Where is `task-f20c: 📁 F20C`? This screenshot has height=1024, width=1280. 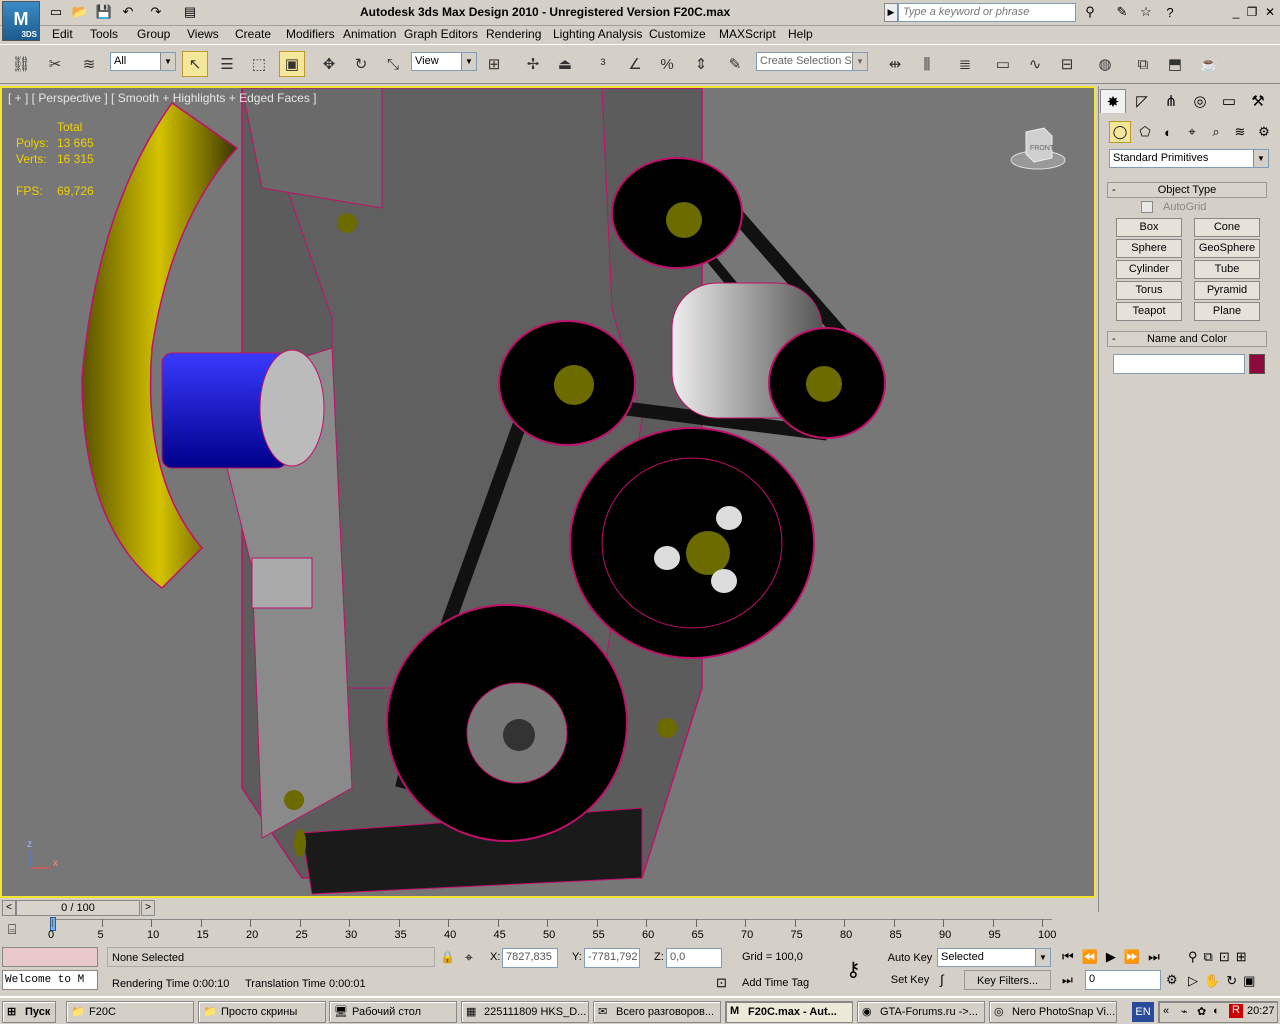 task-f20c: 📁 F20C is located at coordinates (130, 1012).